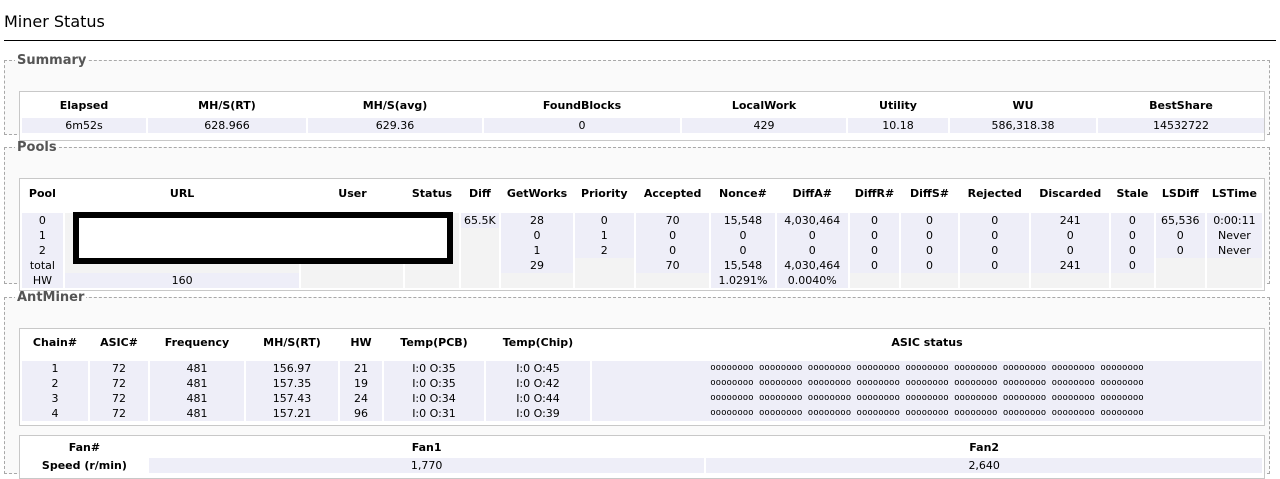 This screenshot has height=479, width=1280. Describe the element at coordinates (1180, 265) in the screenshot. I see `pools-cell-lsdiff` at that location.